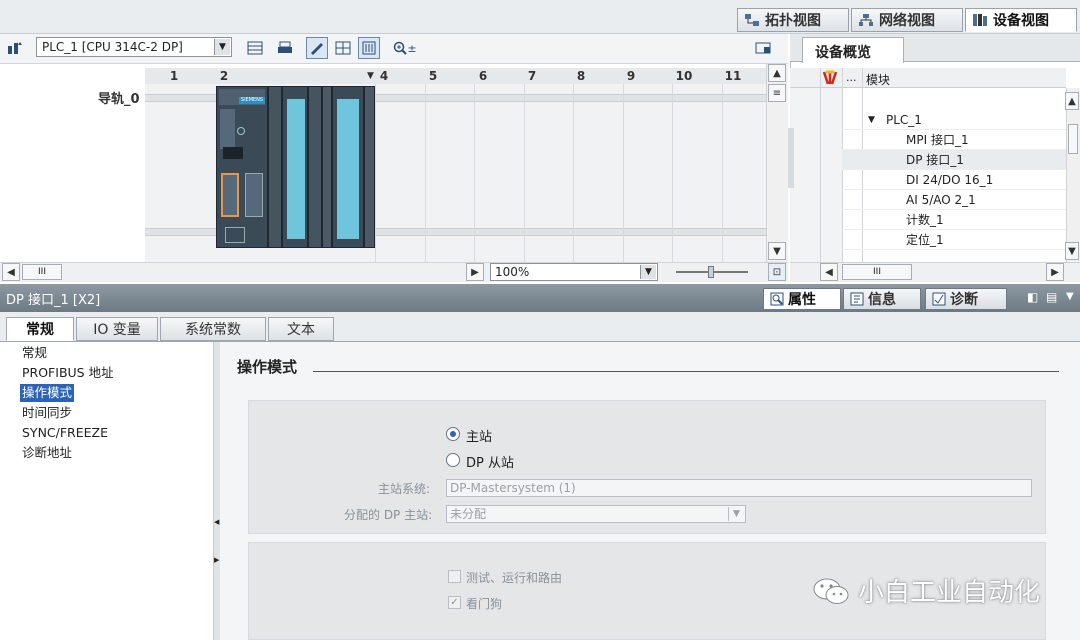 The height and width of the screenshot is (640, 1080). I want to click on zoom-select: 100% ▼, so click(574, 272).